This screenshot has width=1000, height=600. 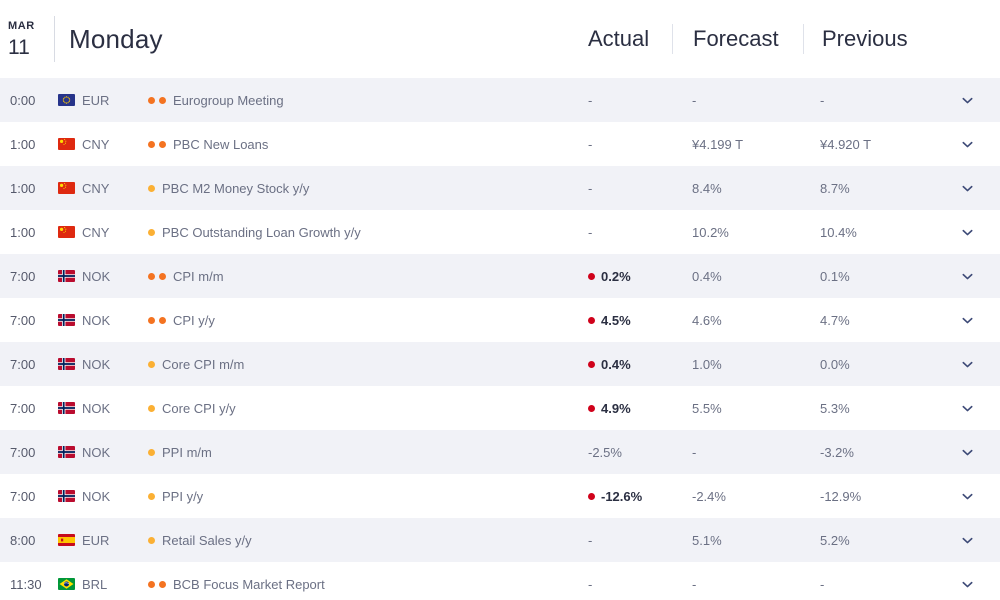 What do you see at coordinates (835, 540) in the screenshot?
I see `previous-value: 5.2%` at bounding box center [835, 540].